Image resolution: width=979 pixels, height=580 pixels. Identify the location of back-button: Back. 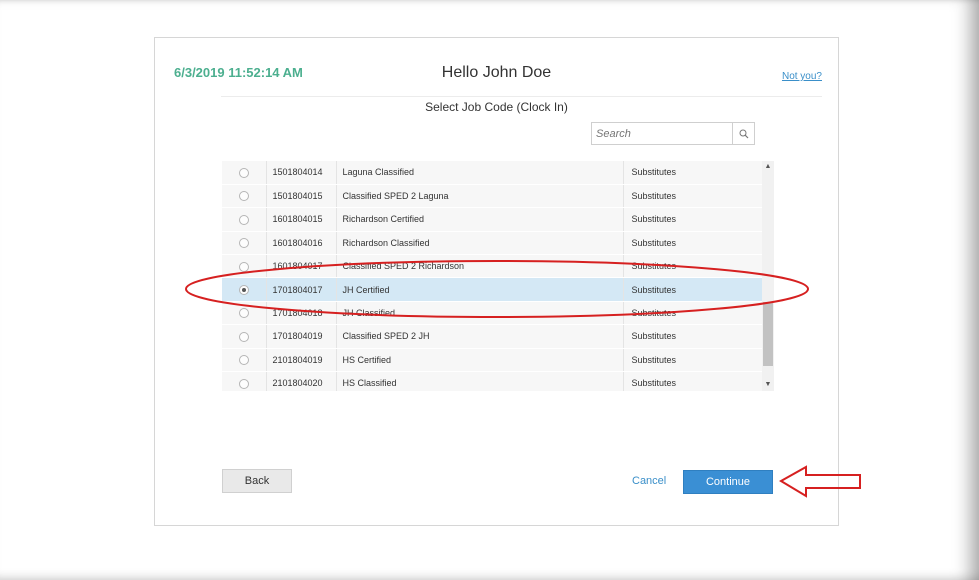
(257, 481).